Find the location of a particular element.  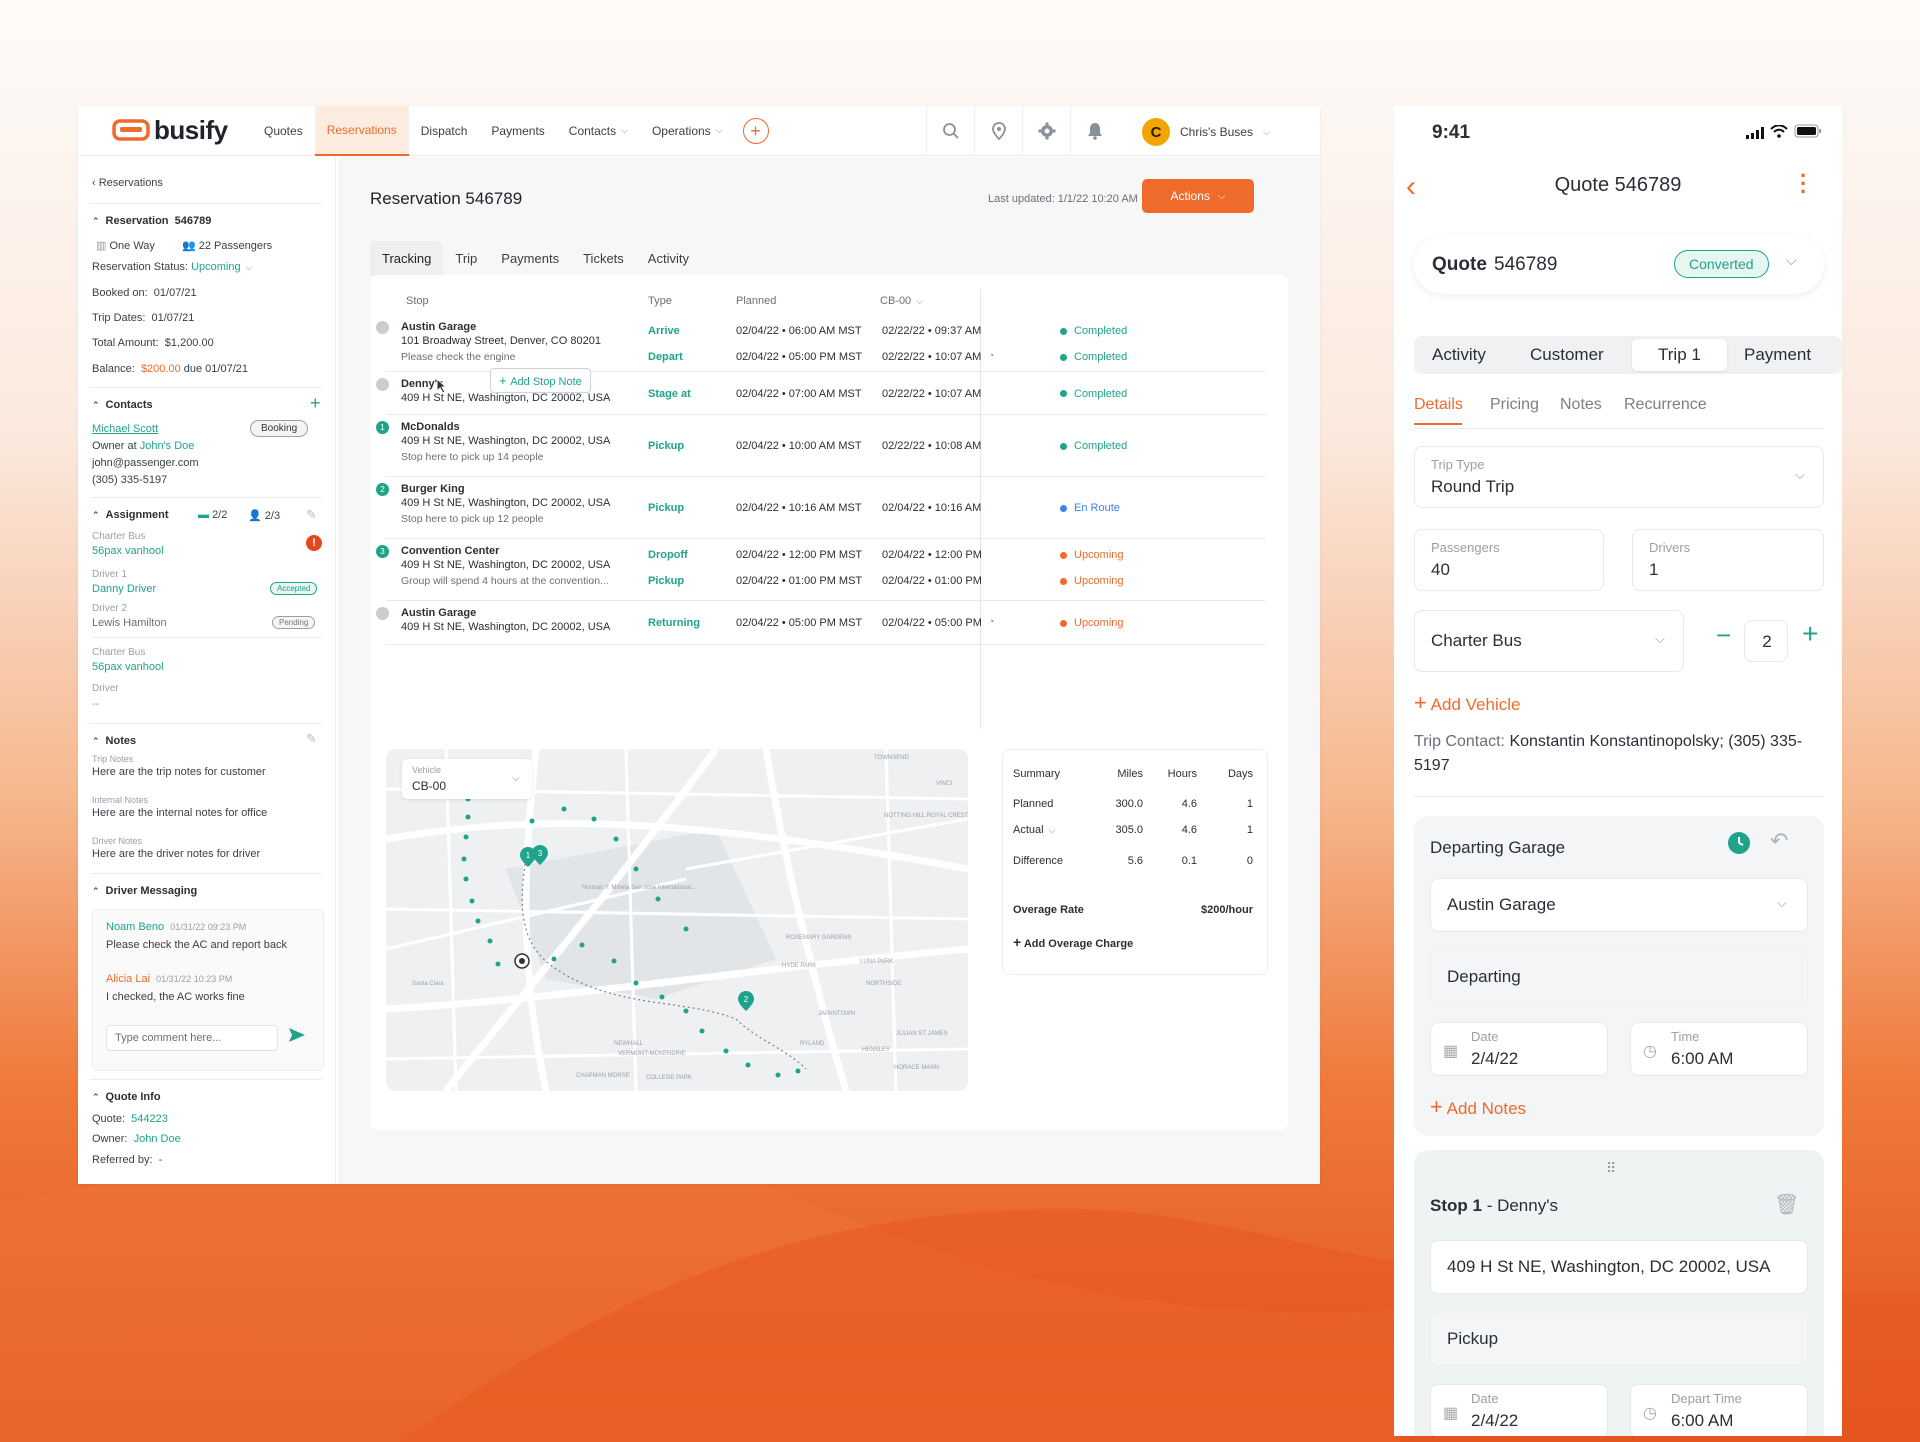

tab-trip: Trip is located at coordinates (466, 258).